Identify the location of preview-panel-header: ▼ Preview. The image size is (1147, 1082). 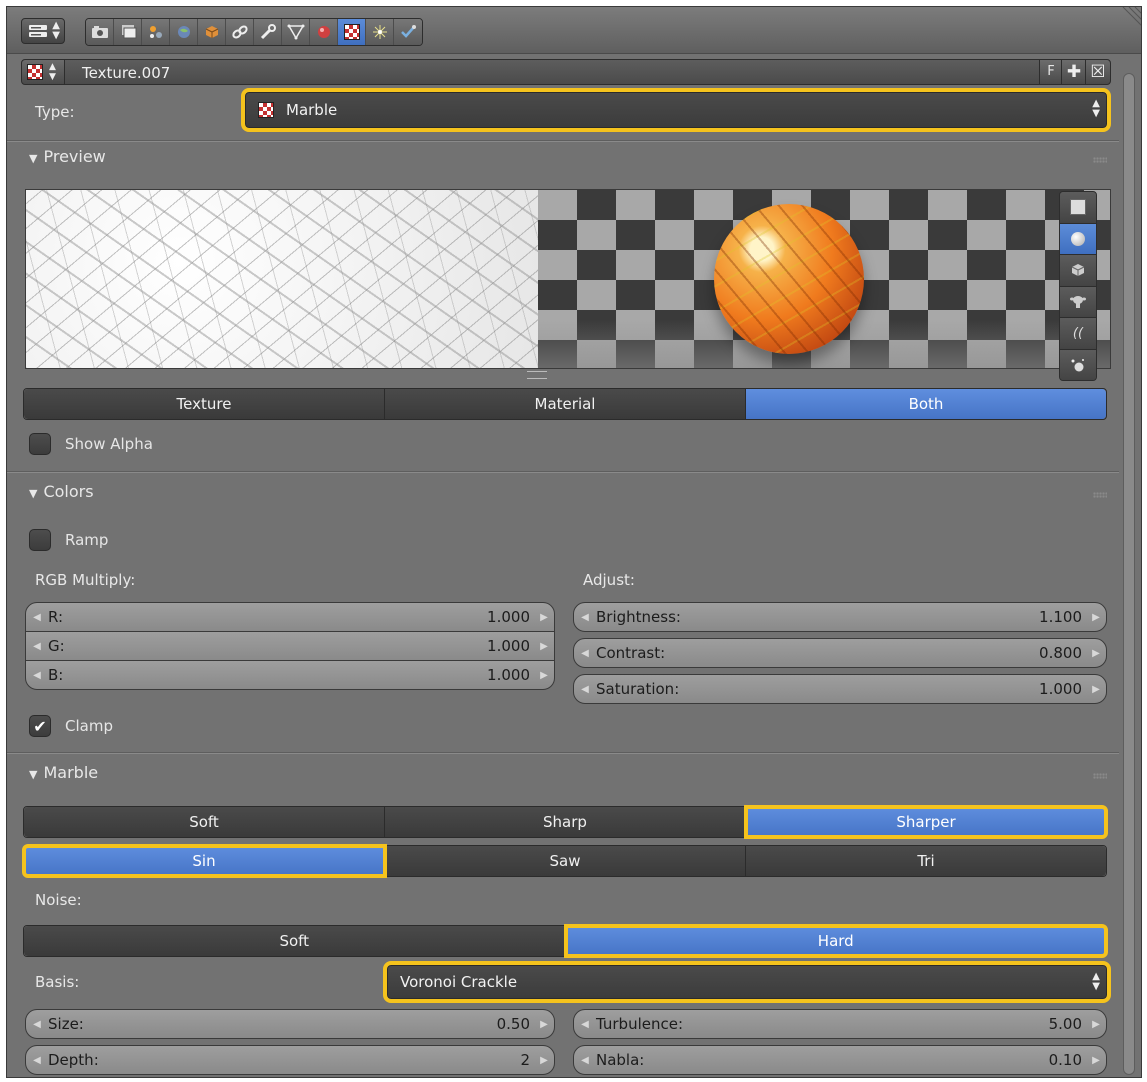
(67, 156).